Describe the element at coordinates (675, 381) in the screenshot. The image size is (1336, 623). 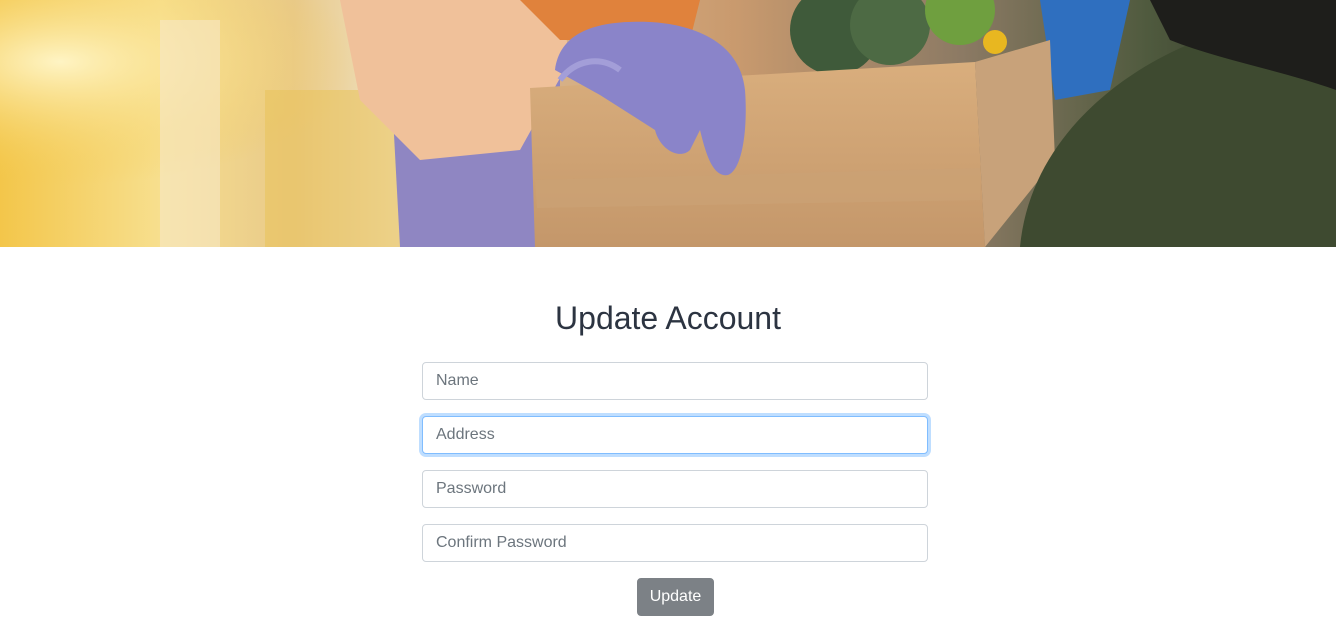
I see `name-input` at that location.